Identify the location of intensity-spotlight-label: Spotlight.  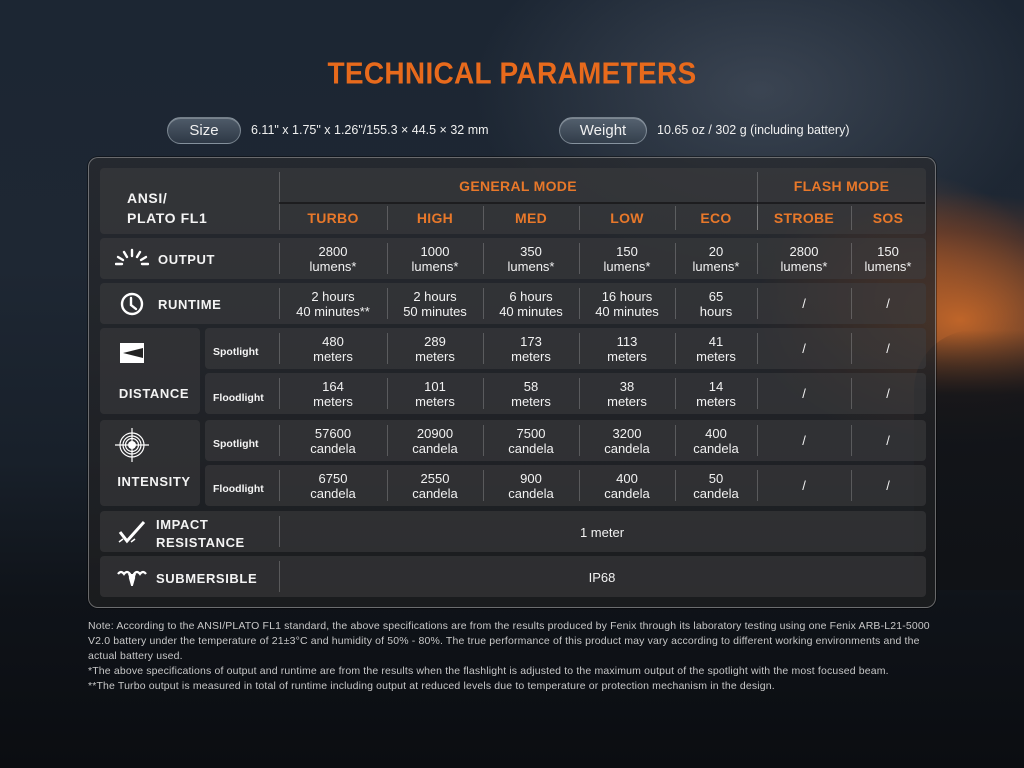
(236, 444).